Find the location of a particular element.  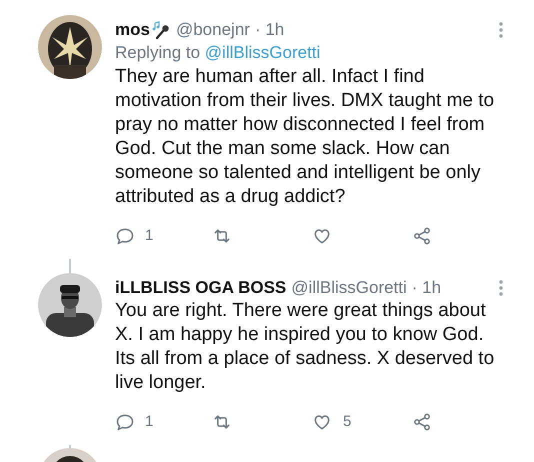

author-name: iLLBLISS OGA BOSS is located at coordinates (200, 288).